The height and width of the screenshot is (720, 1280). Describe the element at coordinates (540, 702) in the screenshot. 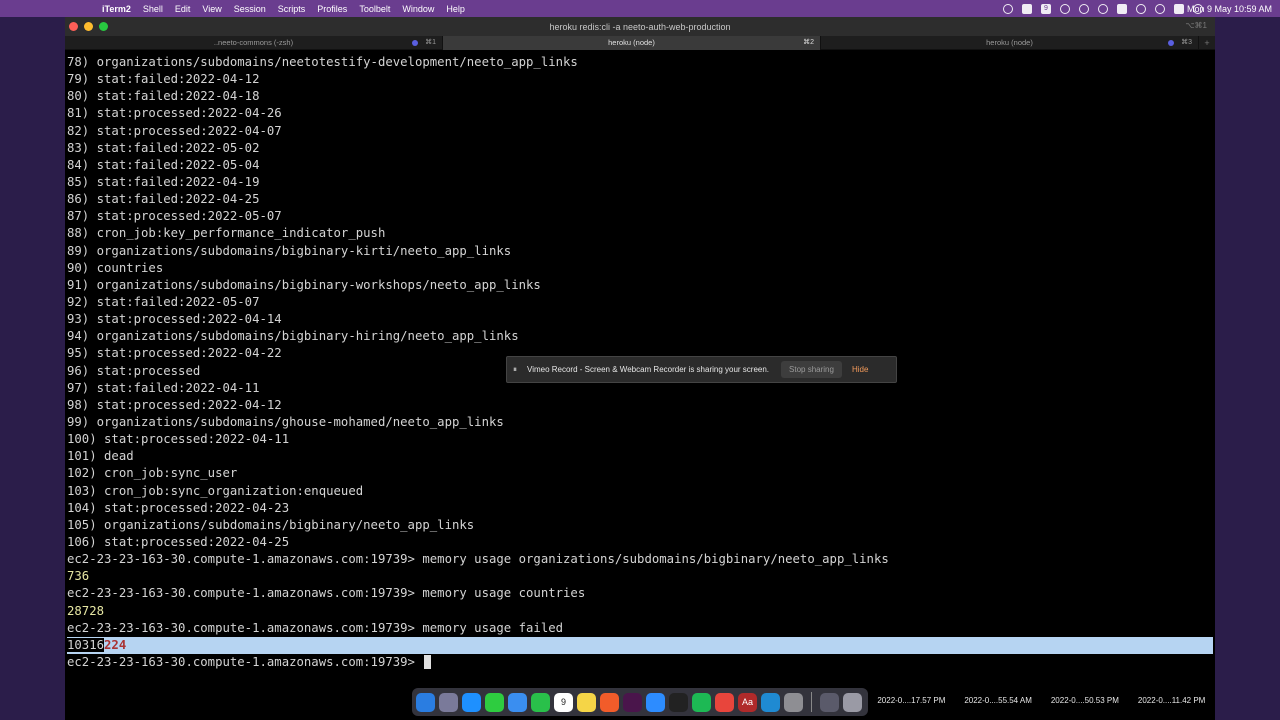

I see `facetime-icon` at that location.